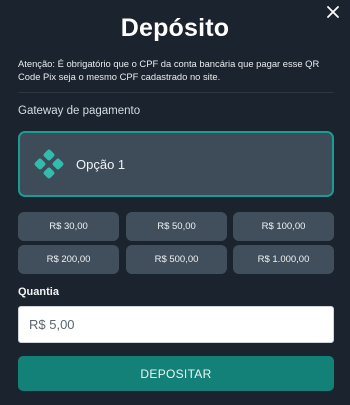  I want to click on amount-button-30: R$ 30,00, so click(68, 226).